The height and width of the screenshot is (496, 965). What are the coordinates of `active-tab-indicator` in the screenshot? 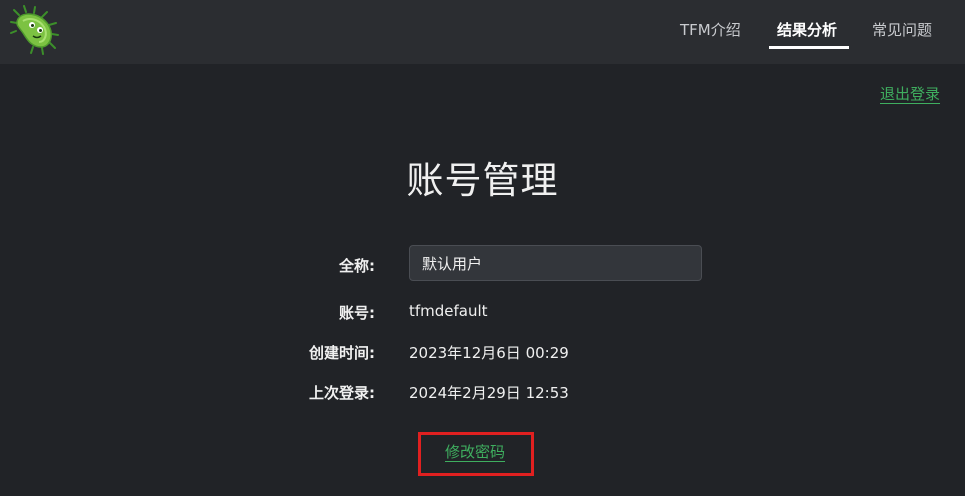 It's located at (809, 47).